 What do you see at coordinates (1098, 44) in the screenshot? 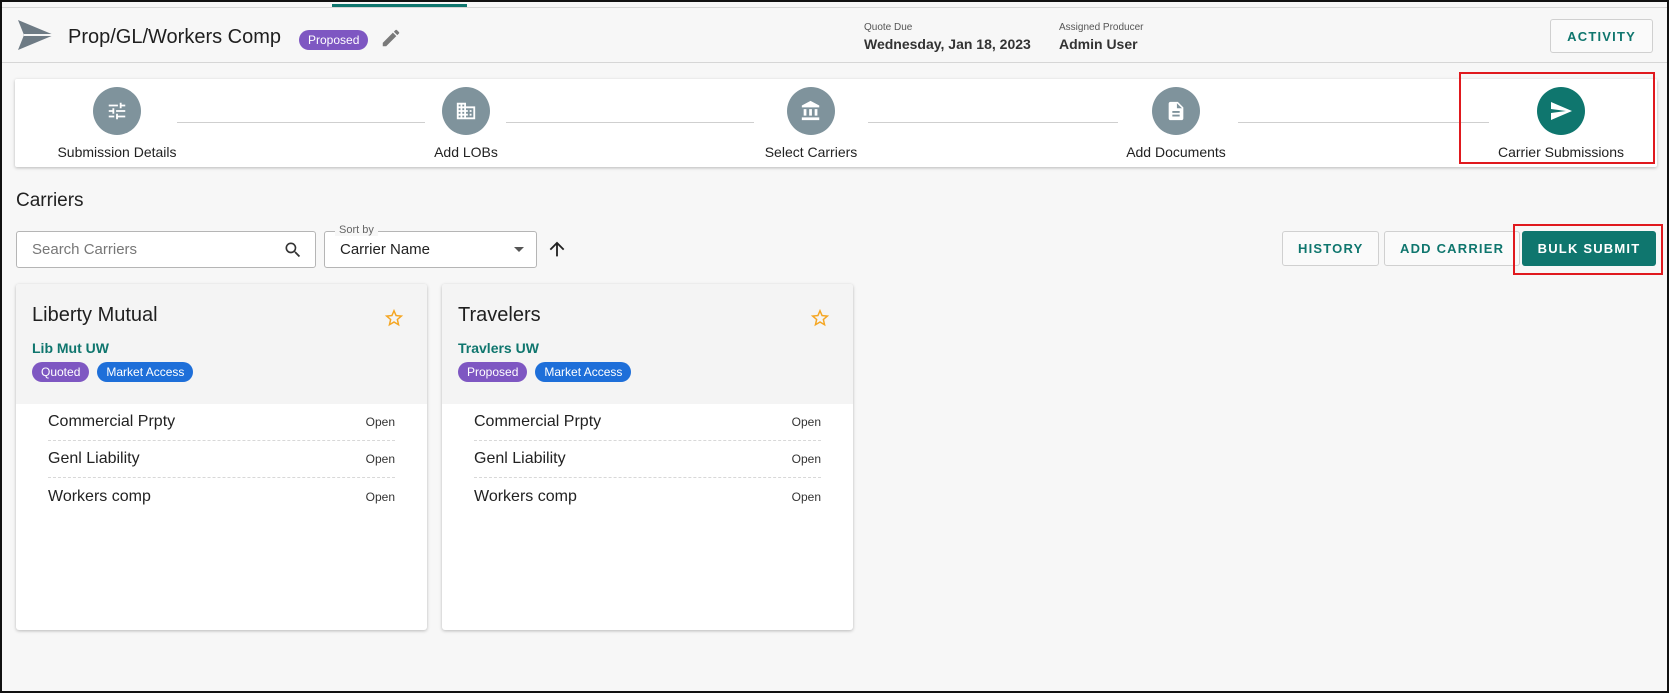
I see `assigned-producer-value: Admin User` at bounding box center [1098, 44].